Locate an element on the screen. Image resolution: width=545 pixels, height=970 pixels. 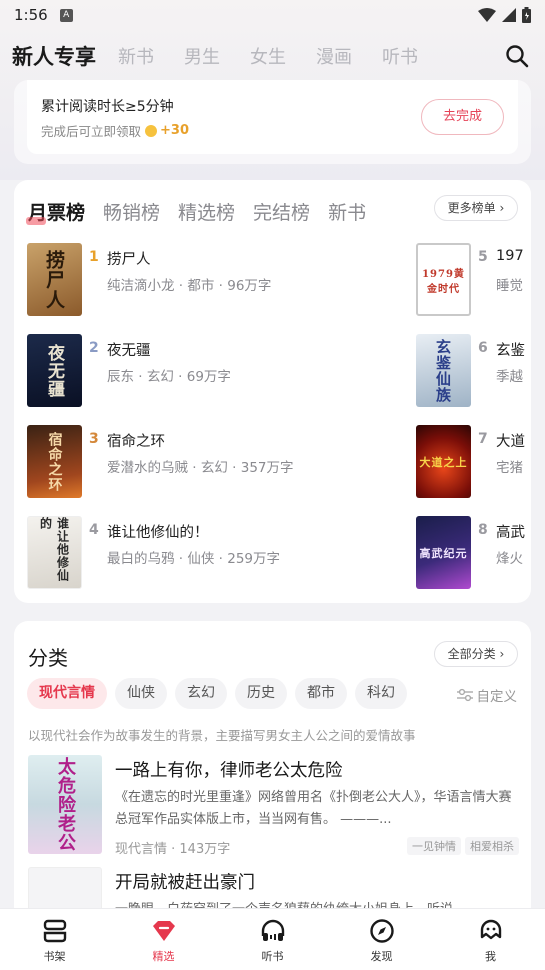
rank-number: 5 is located at coordinates (483, 257).